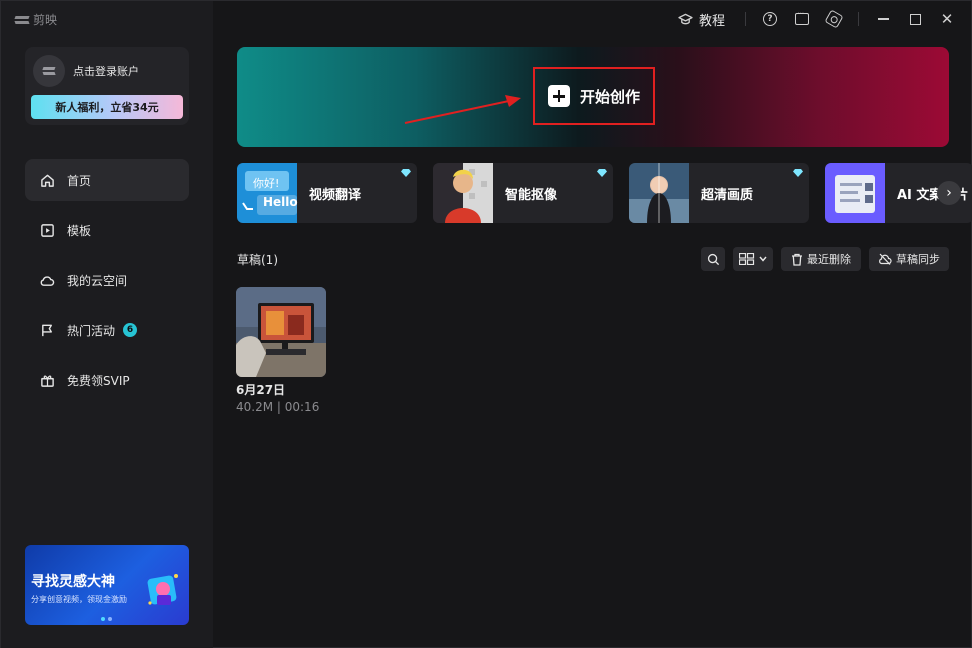  I want to click on chevron-down-icon, so click(763, 259).